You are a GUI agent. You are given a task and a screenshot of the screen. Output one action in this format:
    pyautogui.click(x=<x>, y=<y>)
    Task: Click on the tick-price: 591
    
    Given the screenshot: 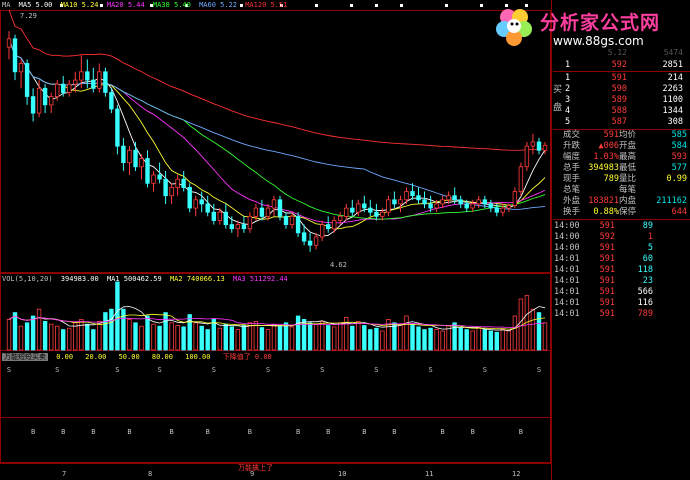 What is the action you would take?
    pyautogui.click(x=607, y=314)
    